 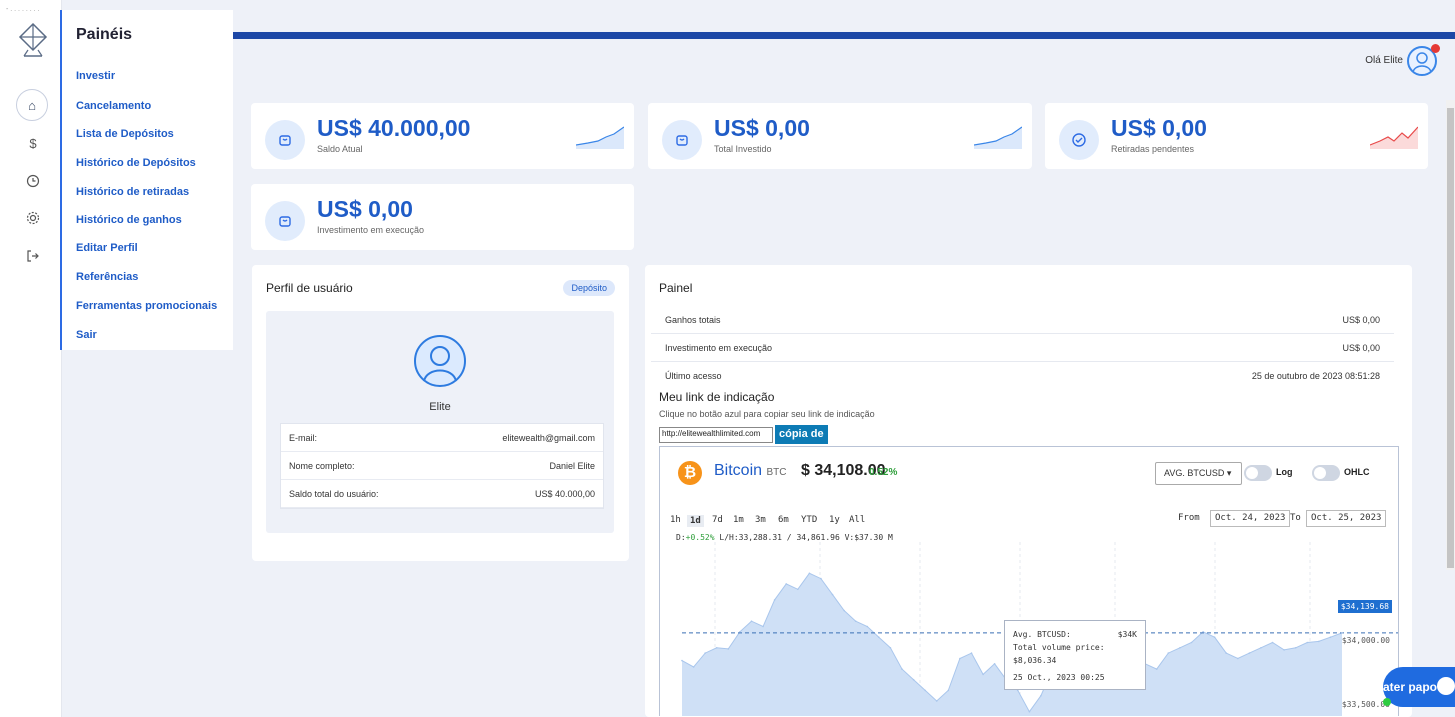 What do you see at coordinates (322, 465) in the screenshot?
I see `row-label: Nome completo:` at bounding box center [322, 465].